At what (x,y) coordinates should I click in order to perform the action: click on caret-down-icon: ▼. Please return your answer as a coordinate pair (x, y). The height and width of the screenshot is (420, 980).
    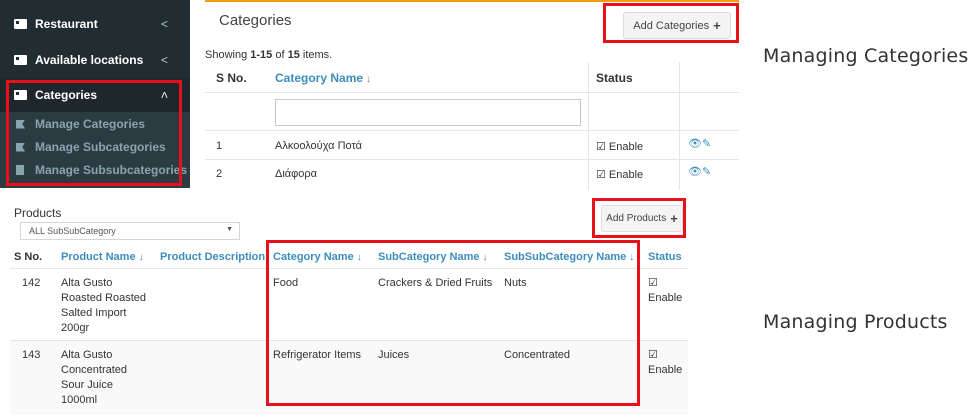
    Looking at the image, I should click on (229, 229).